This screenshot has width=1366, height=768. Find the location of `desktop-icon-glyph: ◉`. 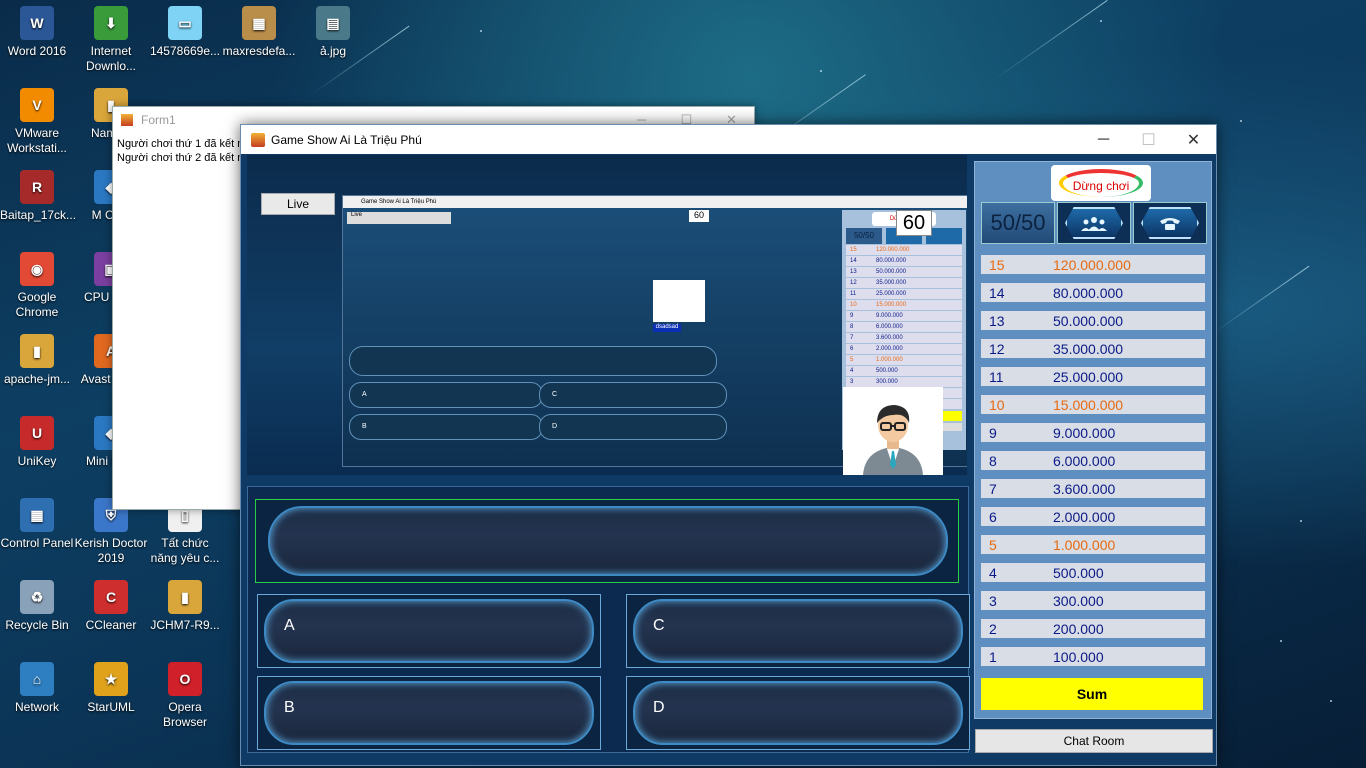

desktop-icon-glyph: ◉ is located at coordinates (37, 269).